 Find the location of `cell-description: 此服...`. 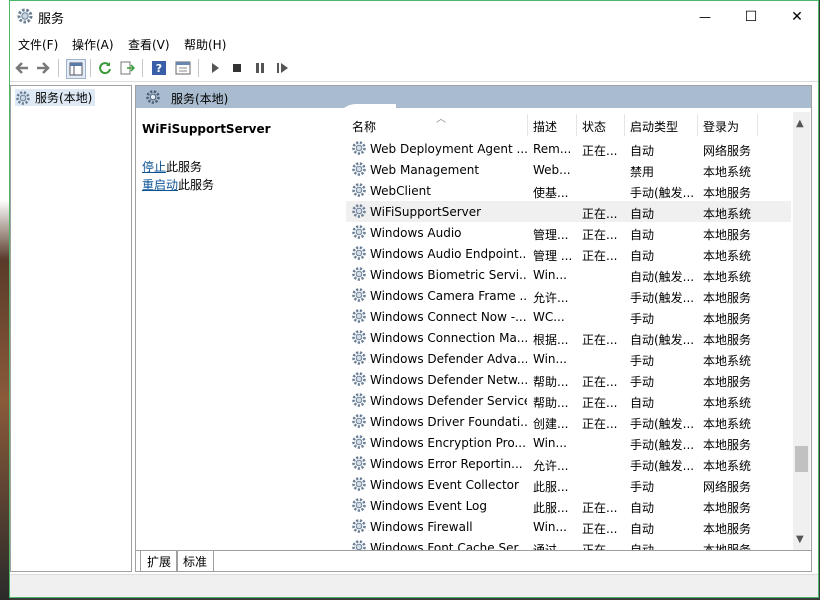

cell-description: 此服... is located at coordinates (551, 508).